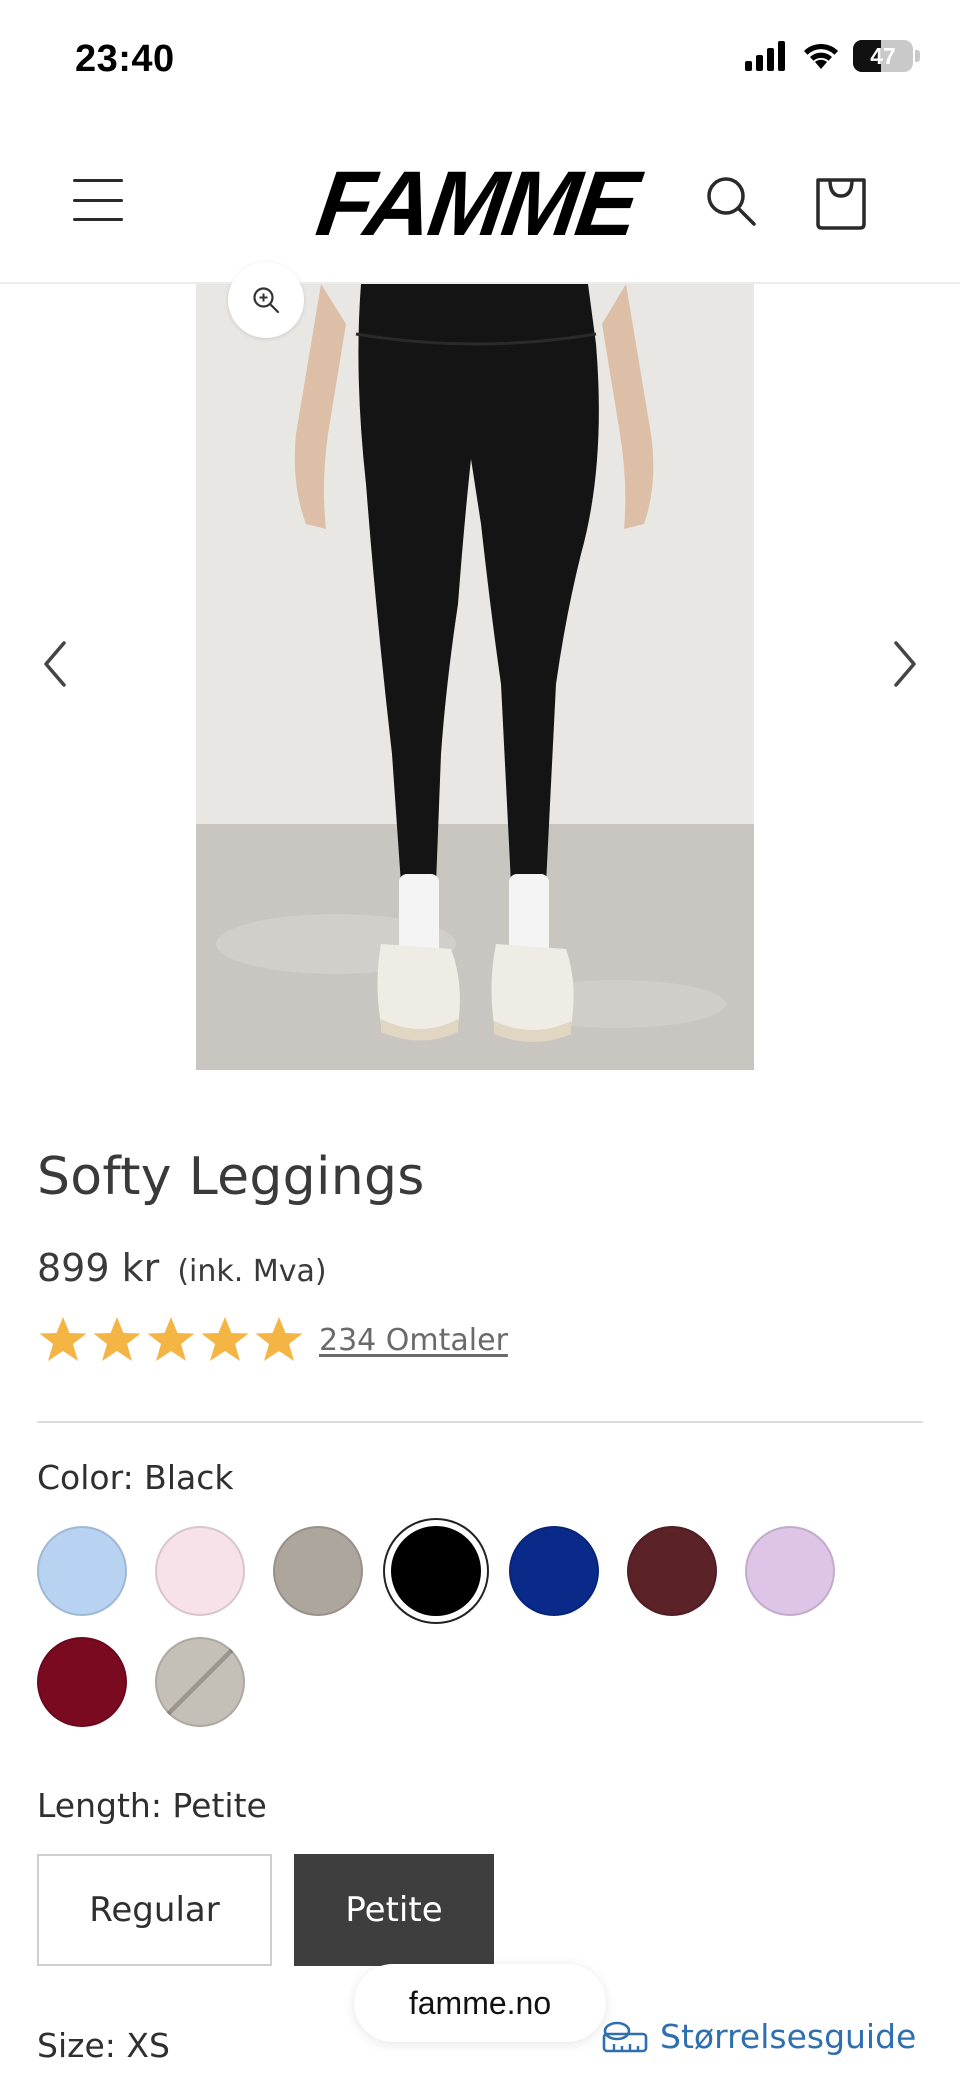 The width and height of the screenshot is (960, 2078). I want to click on size-guide-label: Størrelsesguide, so click(788, 2036).